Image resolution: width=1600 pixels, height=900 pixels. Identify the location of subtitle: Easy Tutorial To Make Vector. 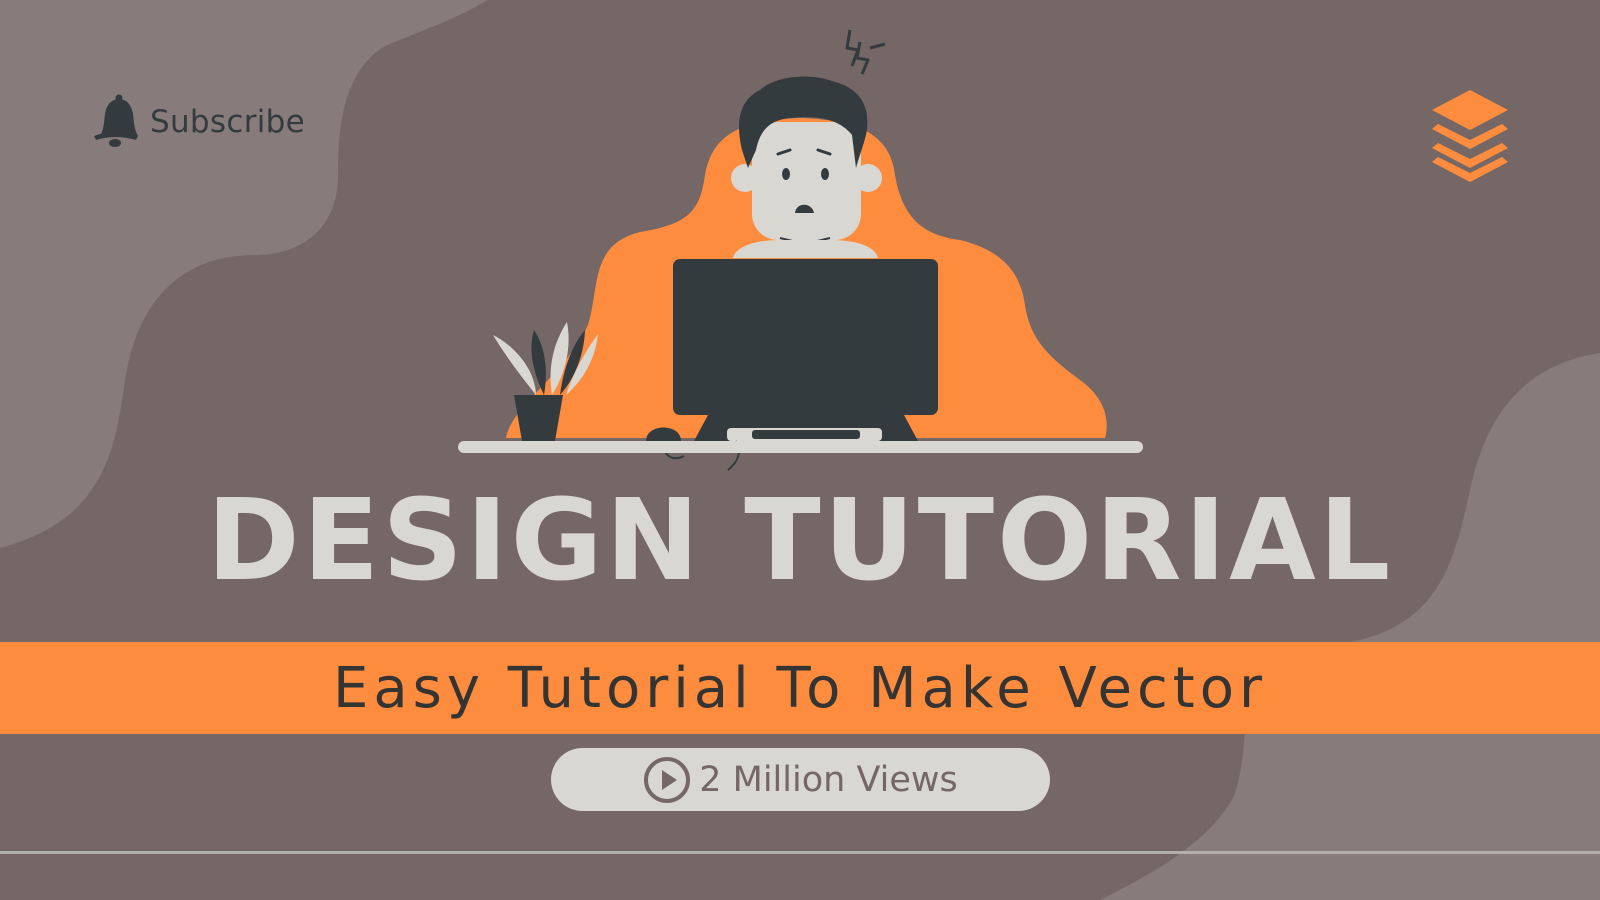
(799, 688).